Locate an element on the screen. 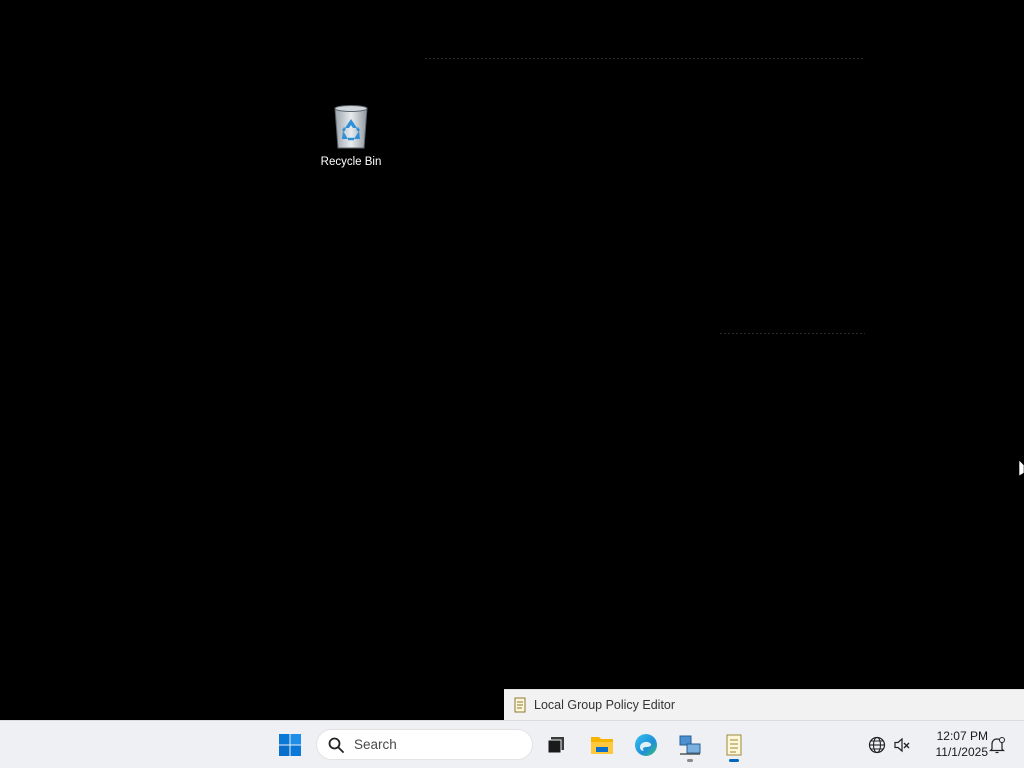  folder-icon is located at coordinates (602, 745).